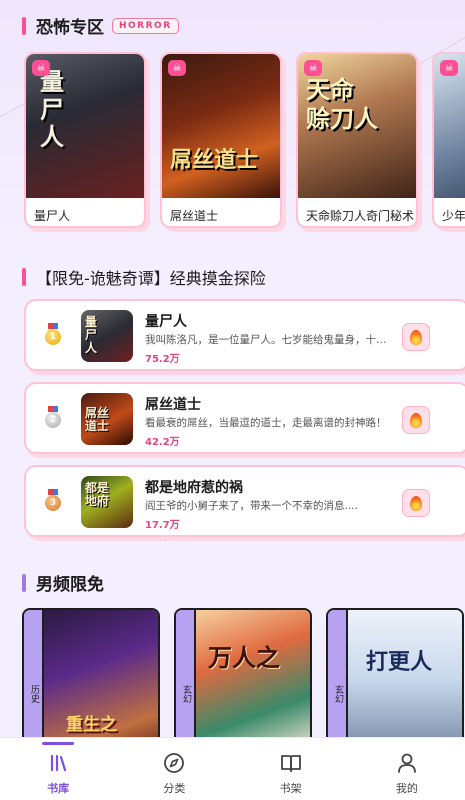 This screenshot has height=800, width=465. What do you see at coordinates (342, 104) in the screenshot?
I see `cover-title: 天命 赊刀人` at bounding box center [342, 104].